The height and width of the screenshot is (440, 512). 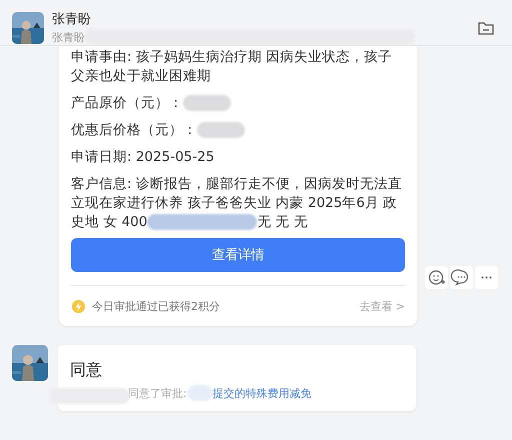 I want to click on view-link: 去查看 >, so click(x=382, y=306).